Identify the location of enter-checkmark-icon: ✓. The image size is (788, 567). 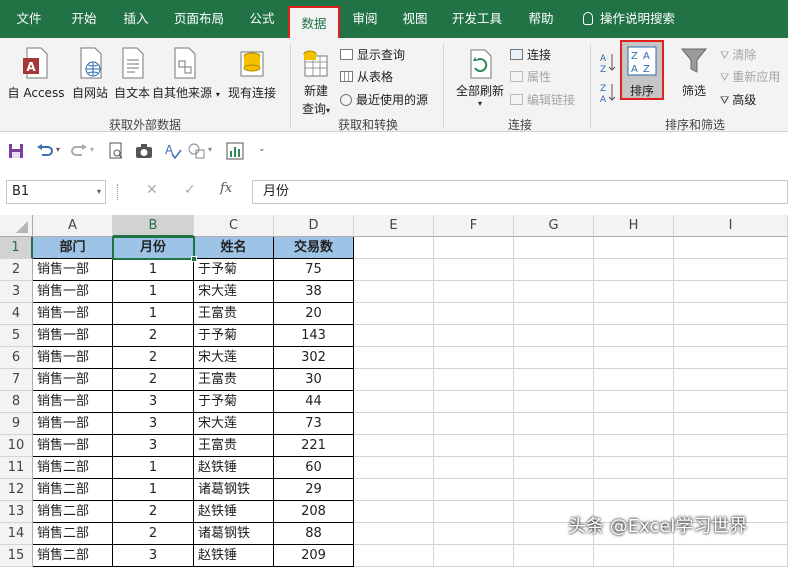
(190, 190).